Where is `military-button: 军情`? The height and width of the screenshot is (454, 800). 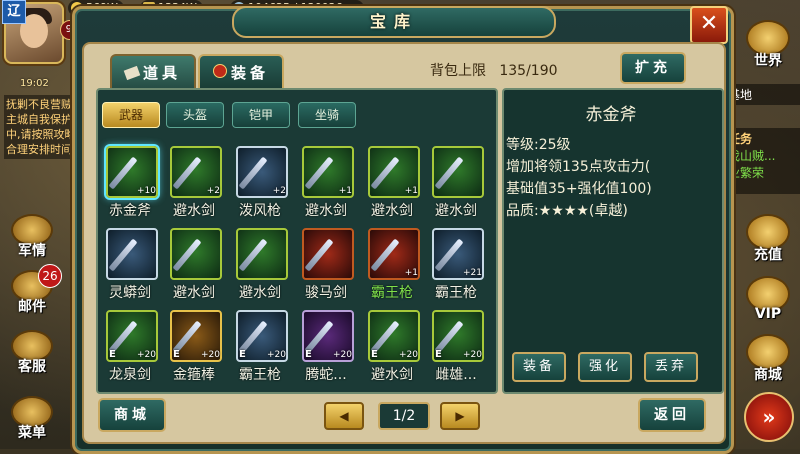 military-button: 军情 is located at coordinates (32, 237).